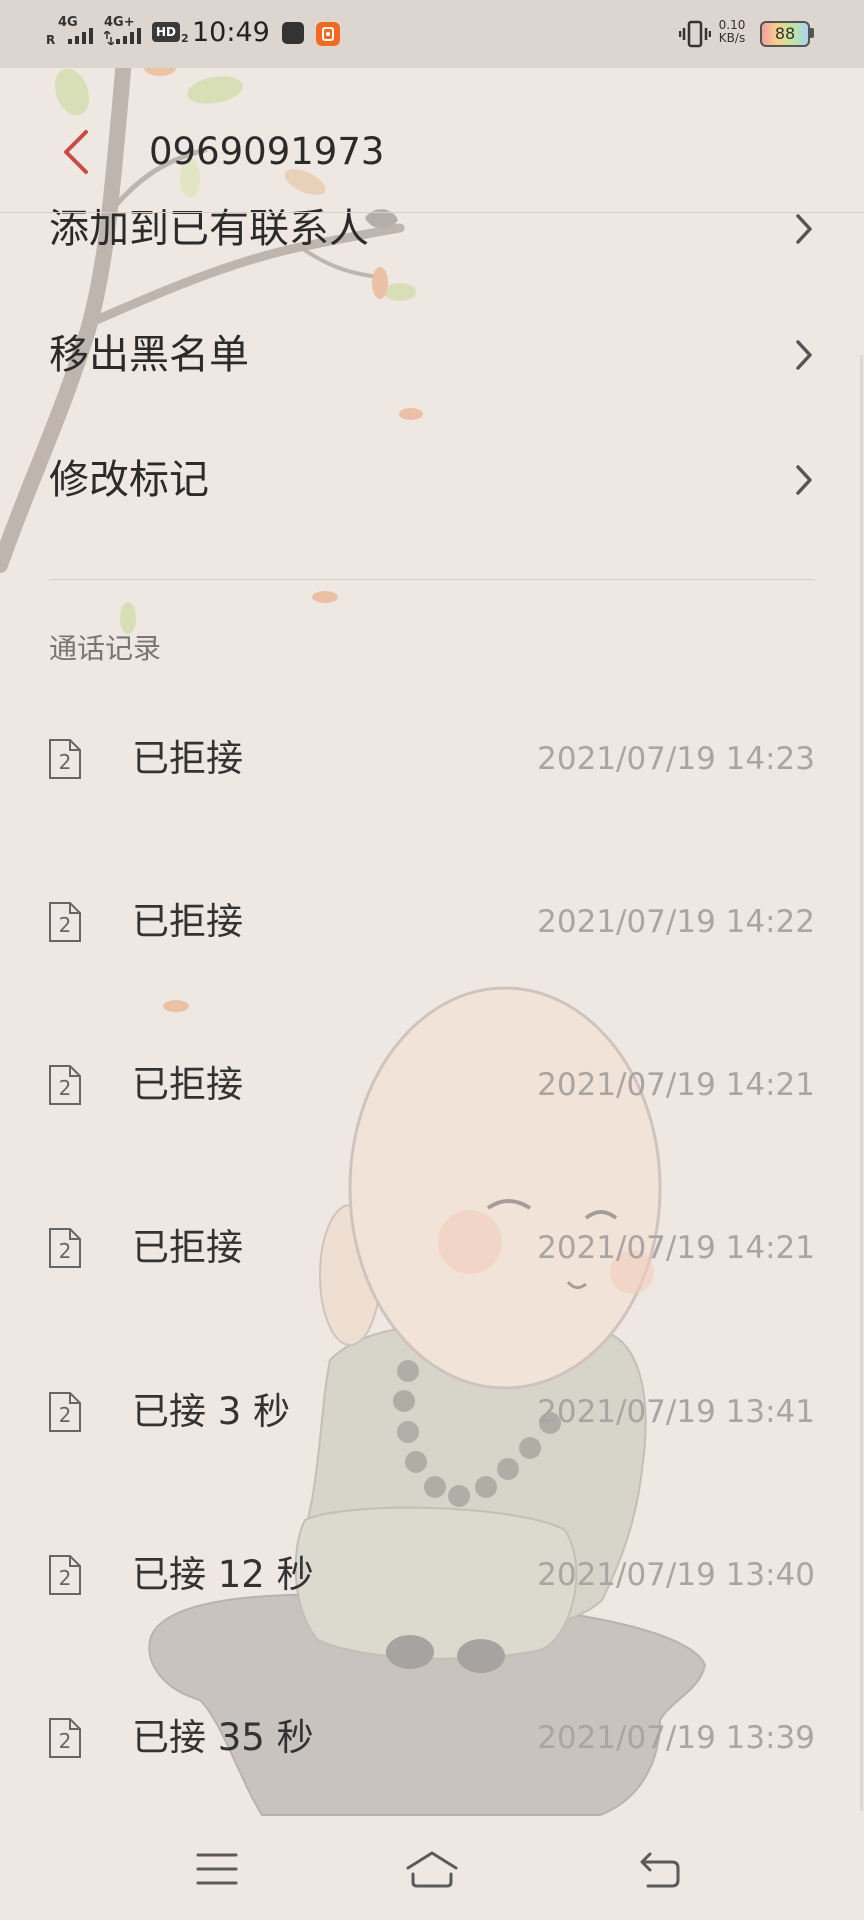 The height and width of the screenshot is (1920, 864). What do you see at coordinates (432, 480) in the screenshot?
I see `action-edit-tag: 修改标记` at bounding box center [432, 480].